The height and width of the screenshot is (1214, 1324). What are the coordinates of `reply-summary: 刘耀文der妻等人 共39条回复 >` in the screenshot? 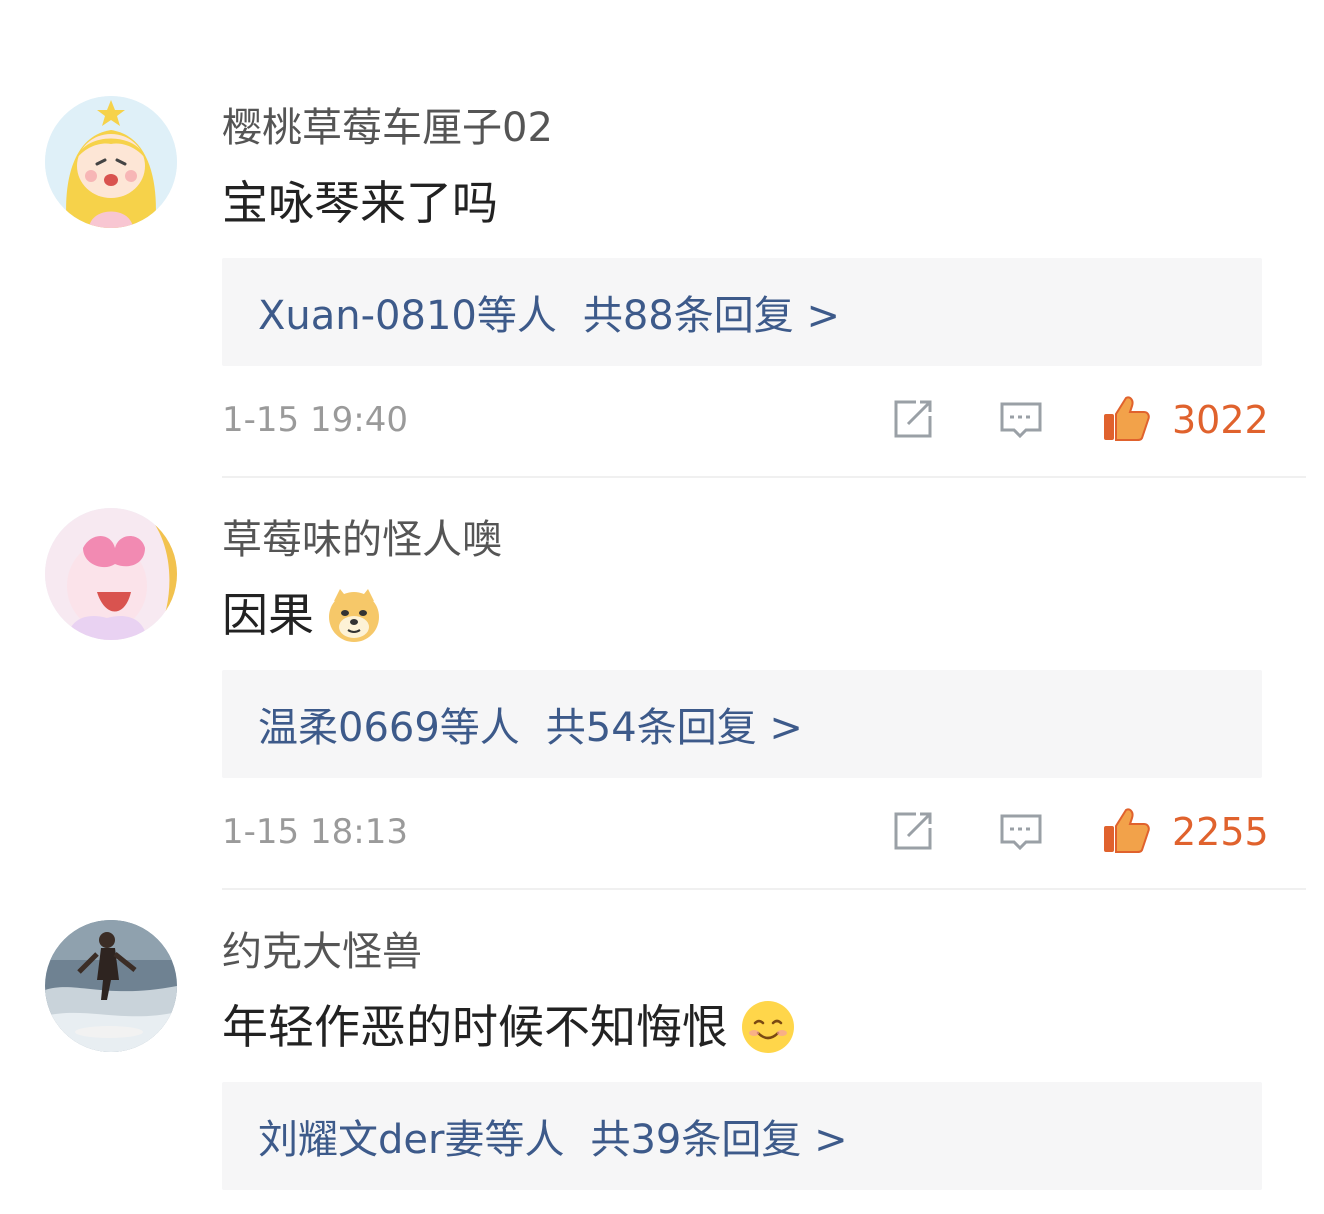 It's located at (742, 1136).